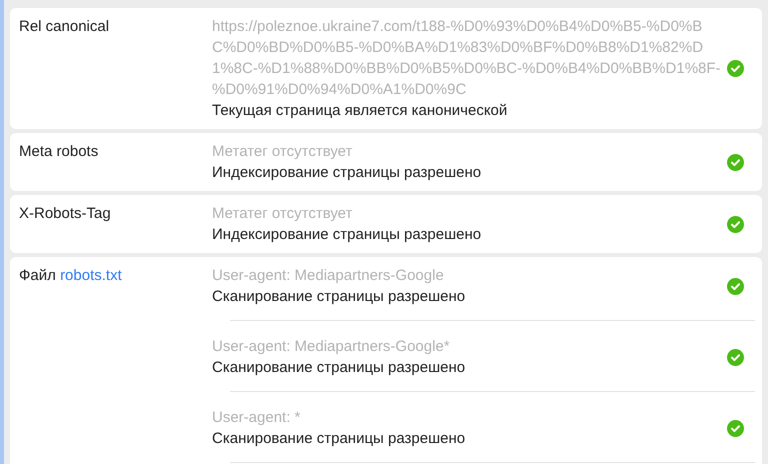 This screenshot has width=768, height=464. What do you see at coordinates (257, 418) in the screenshot?
I see `entry-value: User-agent: *` at bounding box center [257, 418].